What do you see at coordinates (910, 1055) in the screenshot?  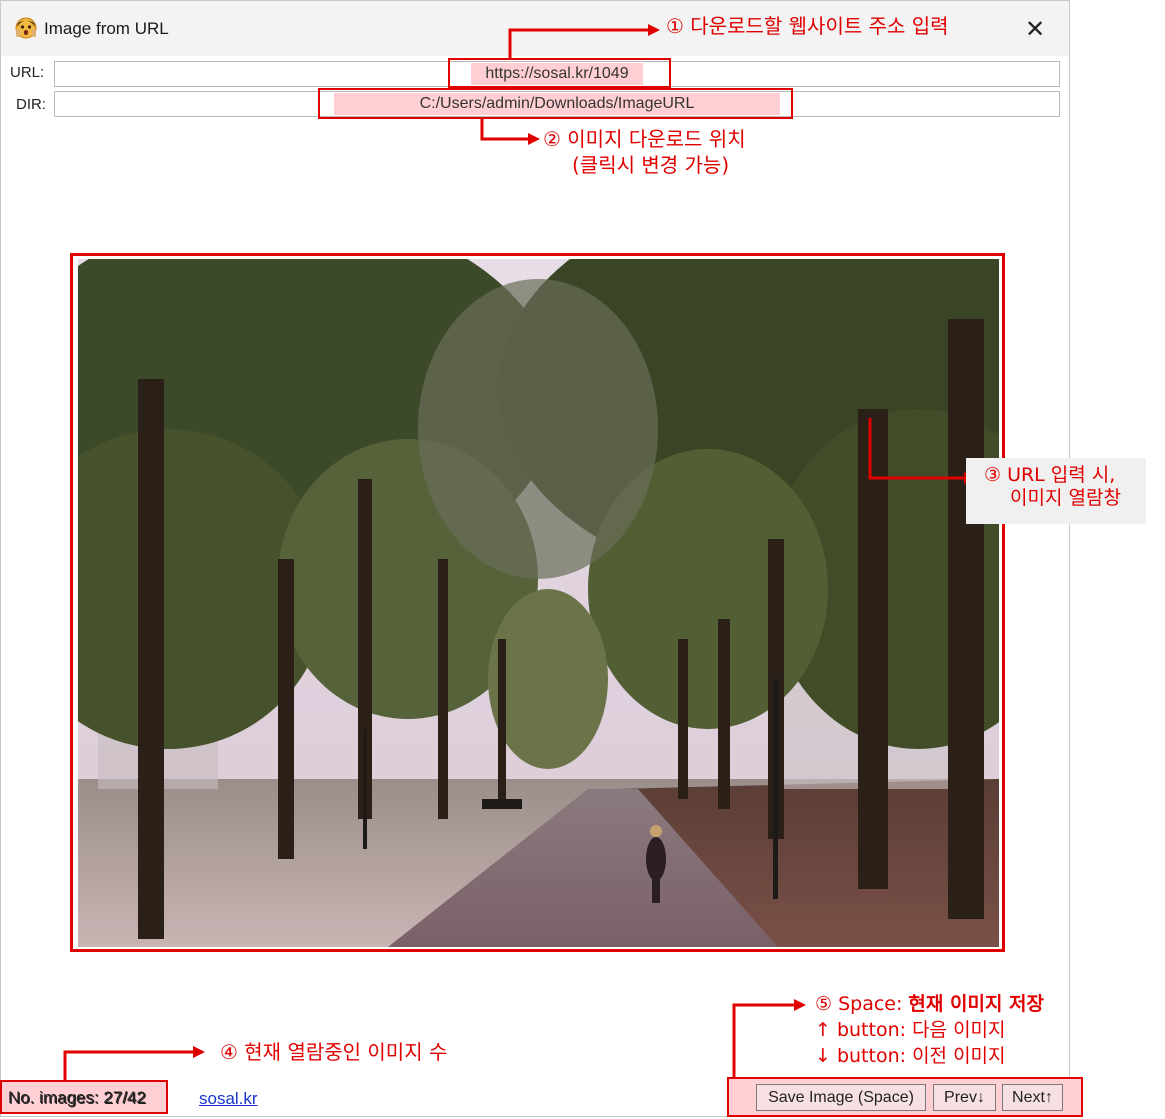 I see `annotation-5-line3: ↓ button: 이전 이미지` at bounding box center [910, 1055].